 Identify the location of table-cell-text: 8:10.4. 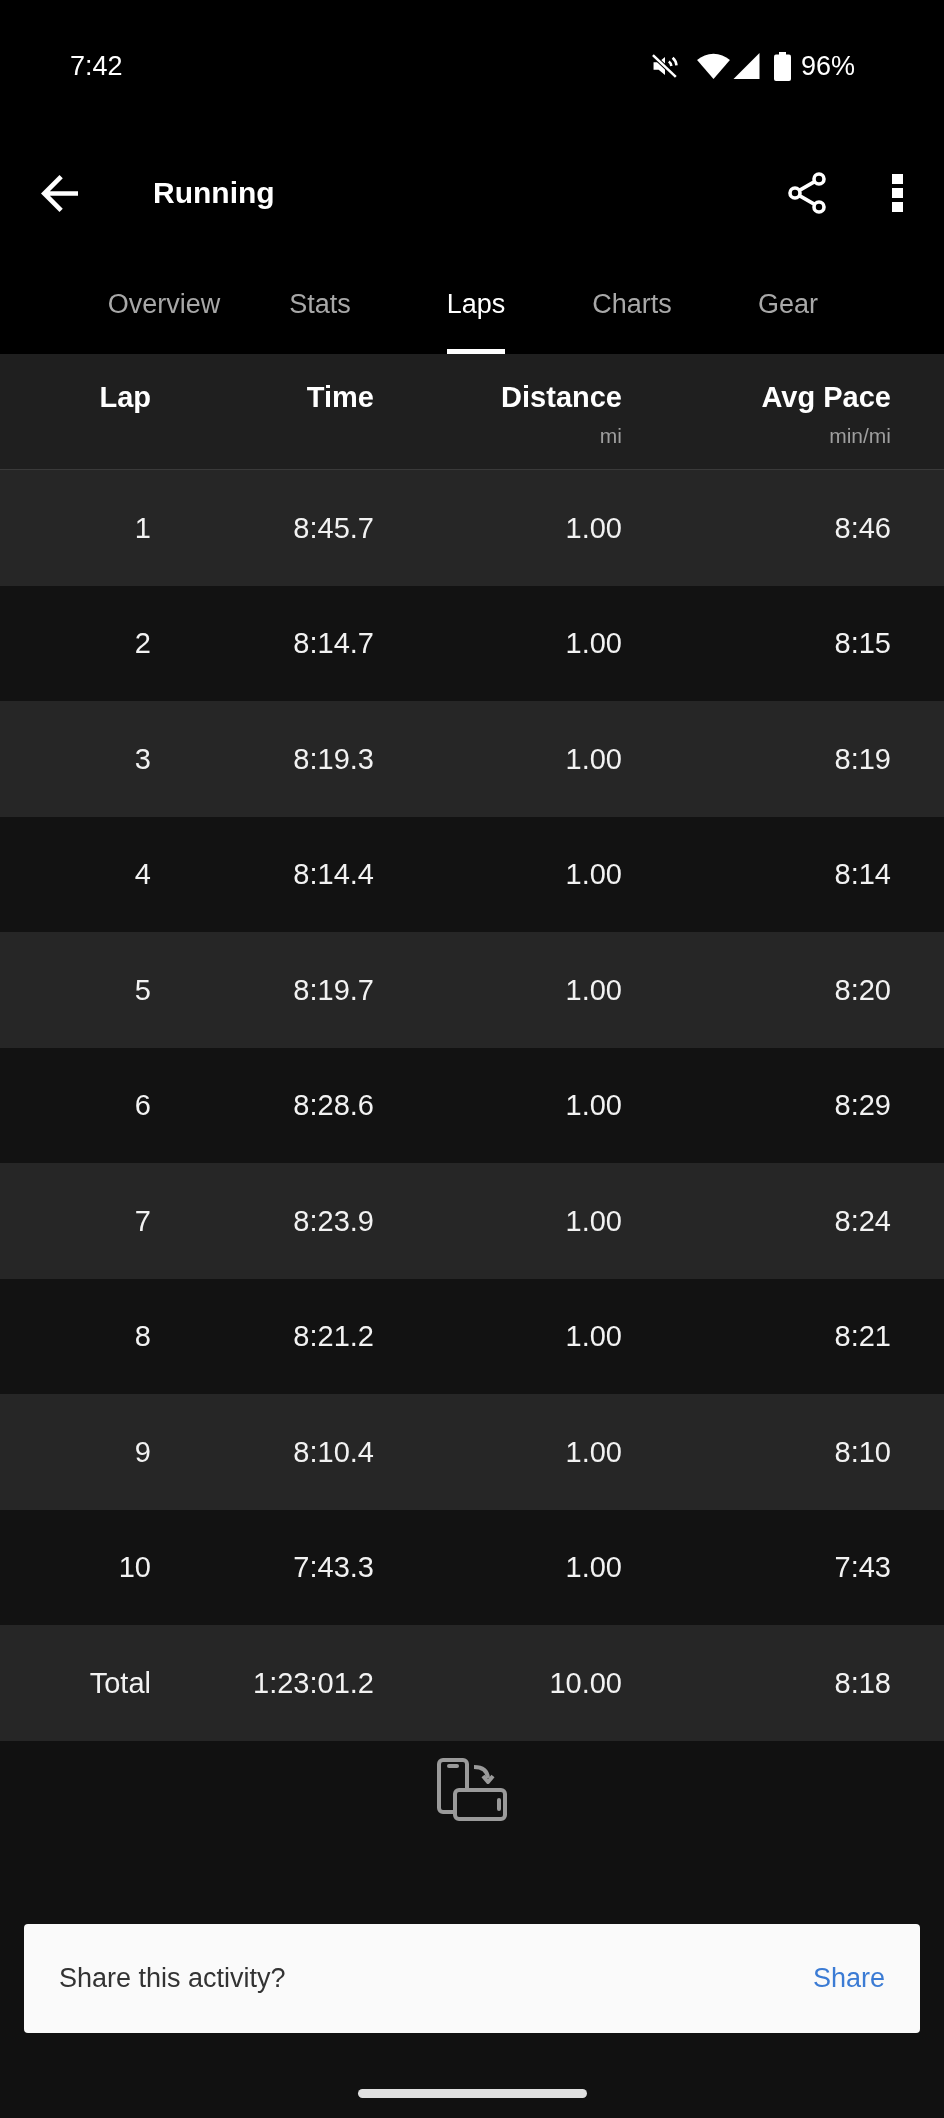
(333, 1452).